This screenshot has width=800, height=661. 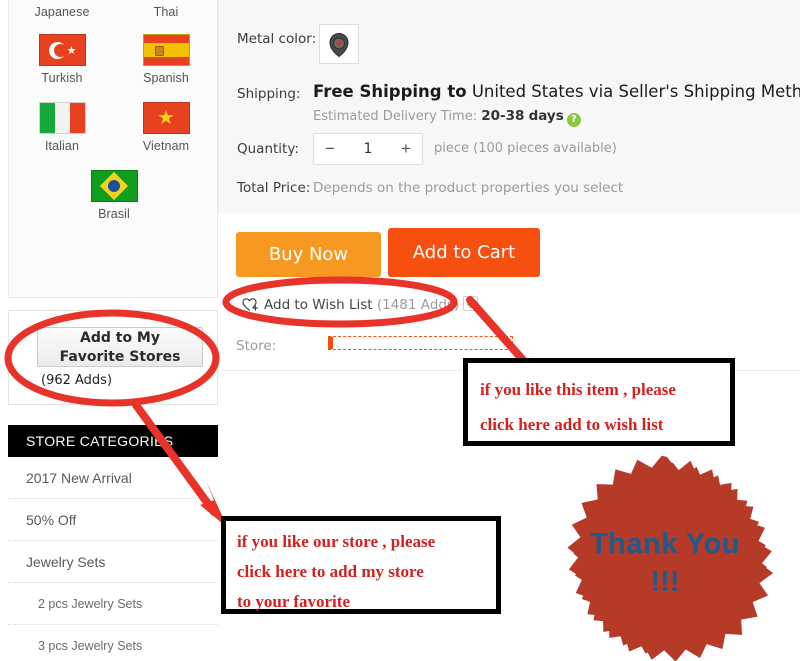 I want to click on store-loading-placeholder, so click(x=420, y=343).